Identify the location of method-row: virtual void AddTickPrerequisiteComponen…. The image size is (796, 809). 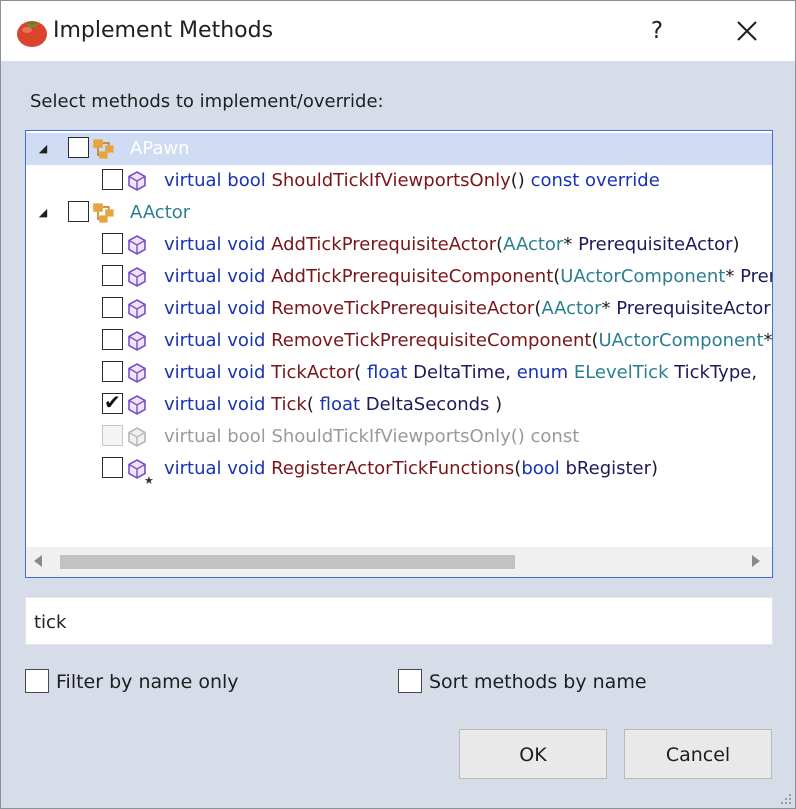
(399, 277).